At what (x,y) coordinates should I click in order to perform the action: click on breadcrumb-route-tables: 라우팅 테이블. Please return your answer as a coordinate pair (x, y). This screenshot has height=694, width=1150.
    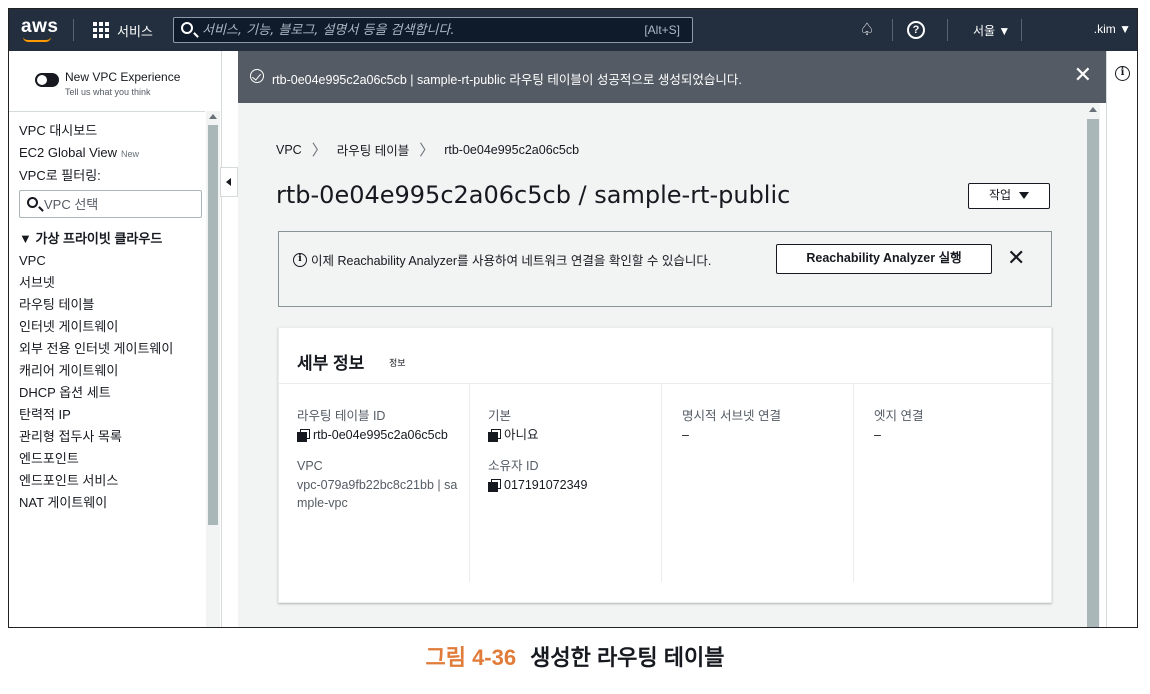
    Looking at the image, I should click on (373, 149).